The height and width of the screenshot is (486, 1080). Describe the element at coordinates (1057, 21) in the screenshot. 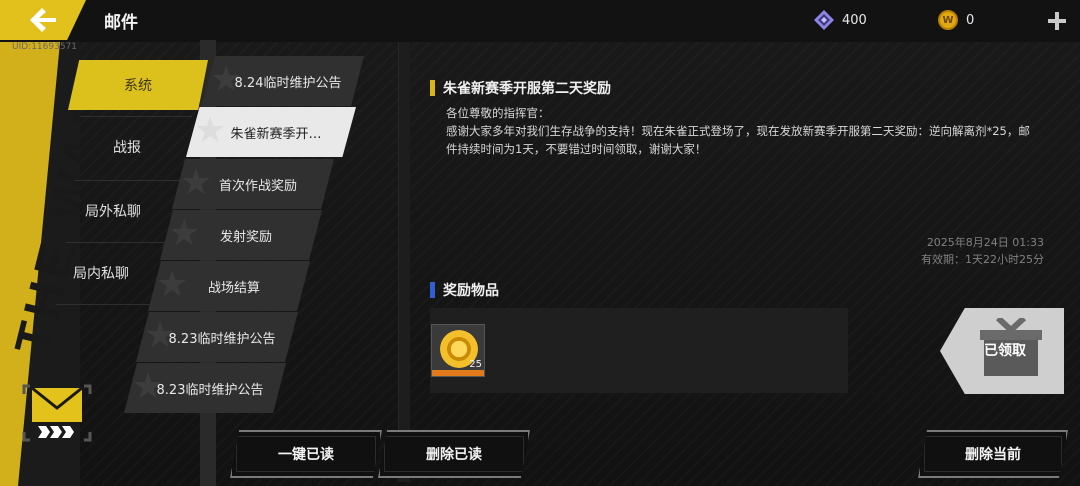

I see `add-currency-button` at that location.